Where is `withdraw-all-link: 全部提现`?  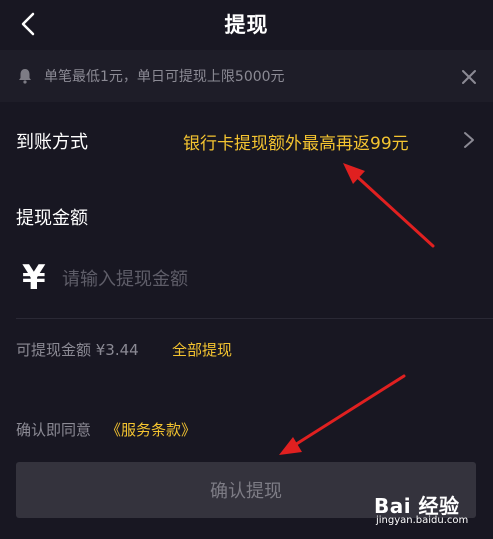
withdraw-all-link: 全部提现 is located at coordinates (202, 349).